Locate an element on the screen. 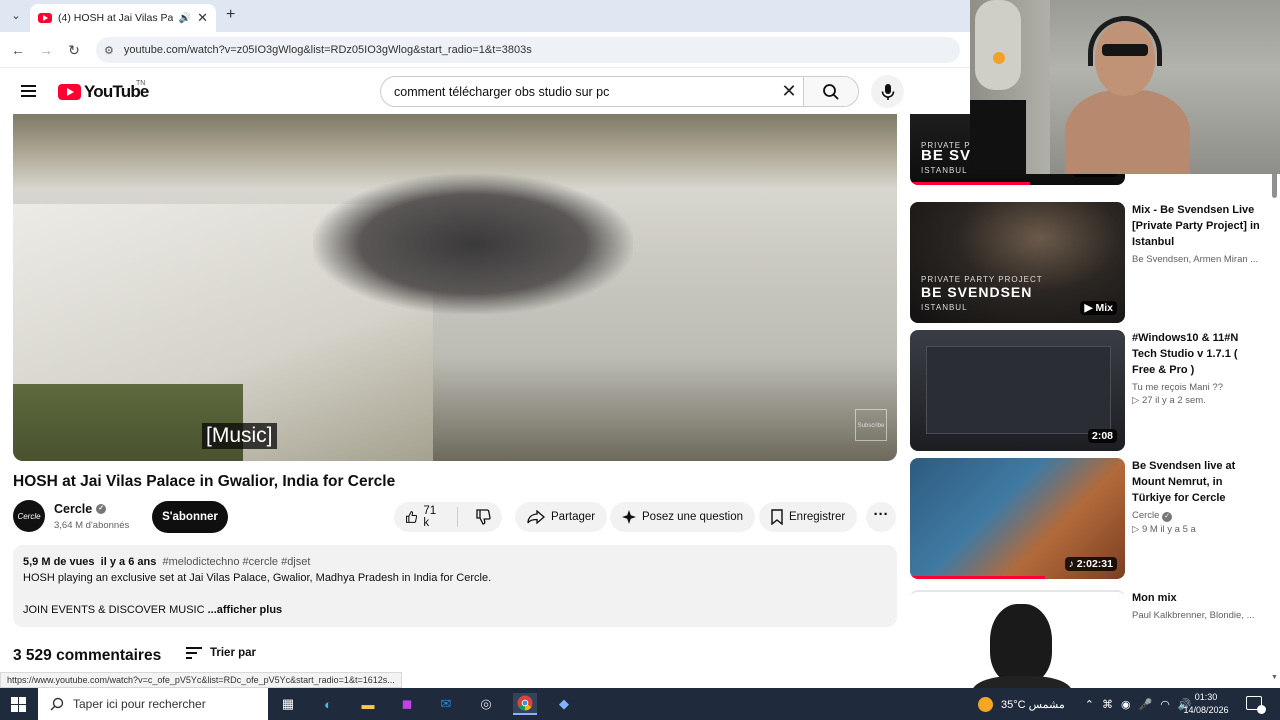  forward-arrow-icon: → is located at coordinates (46, 50).